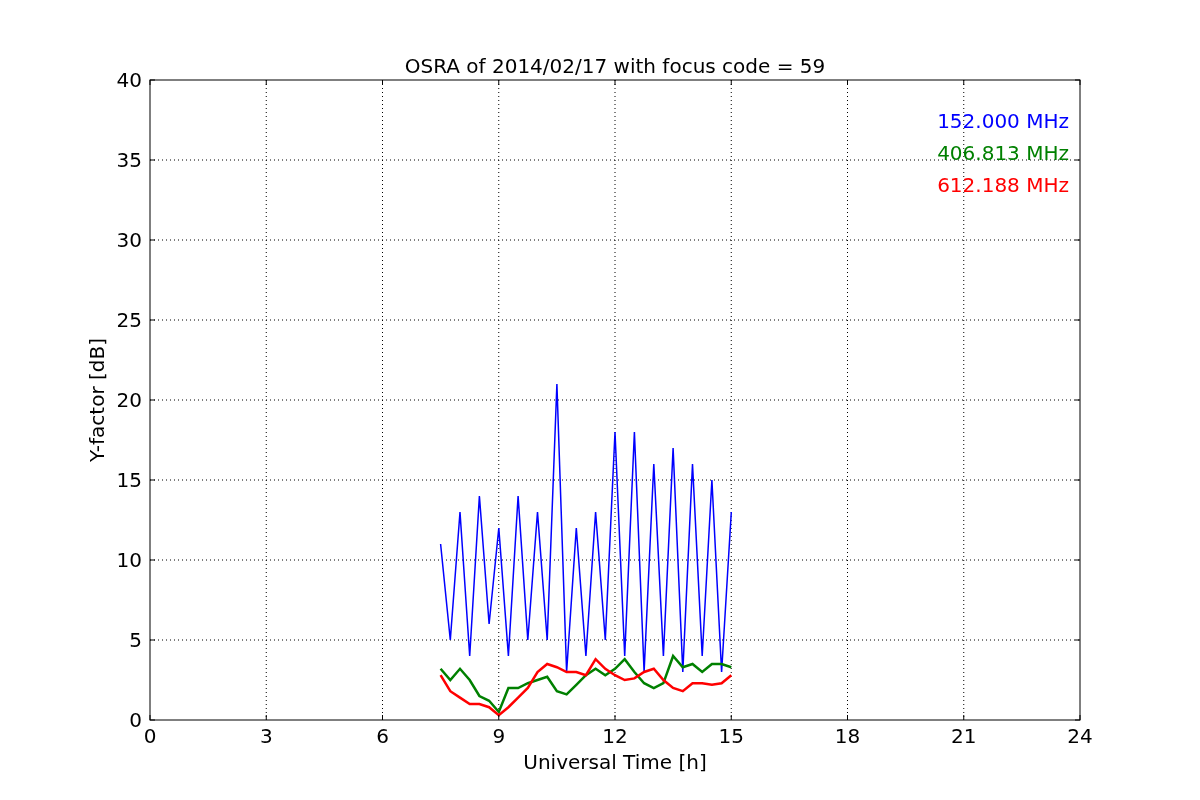  I want to click on y-tick-label: 30, so click(129, 240).